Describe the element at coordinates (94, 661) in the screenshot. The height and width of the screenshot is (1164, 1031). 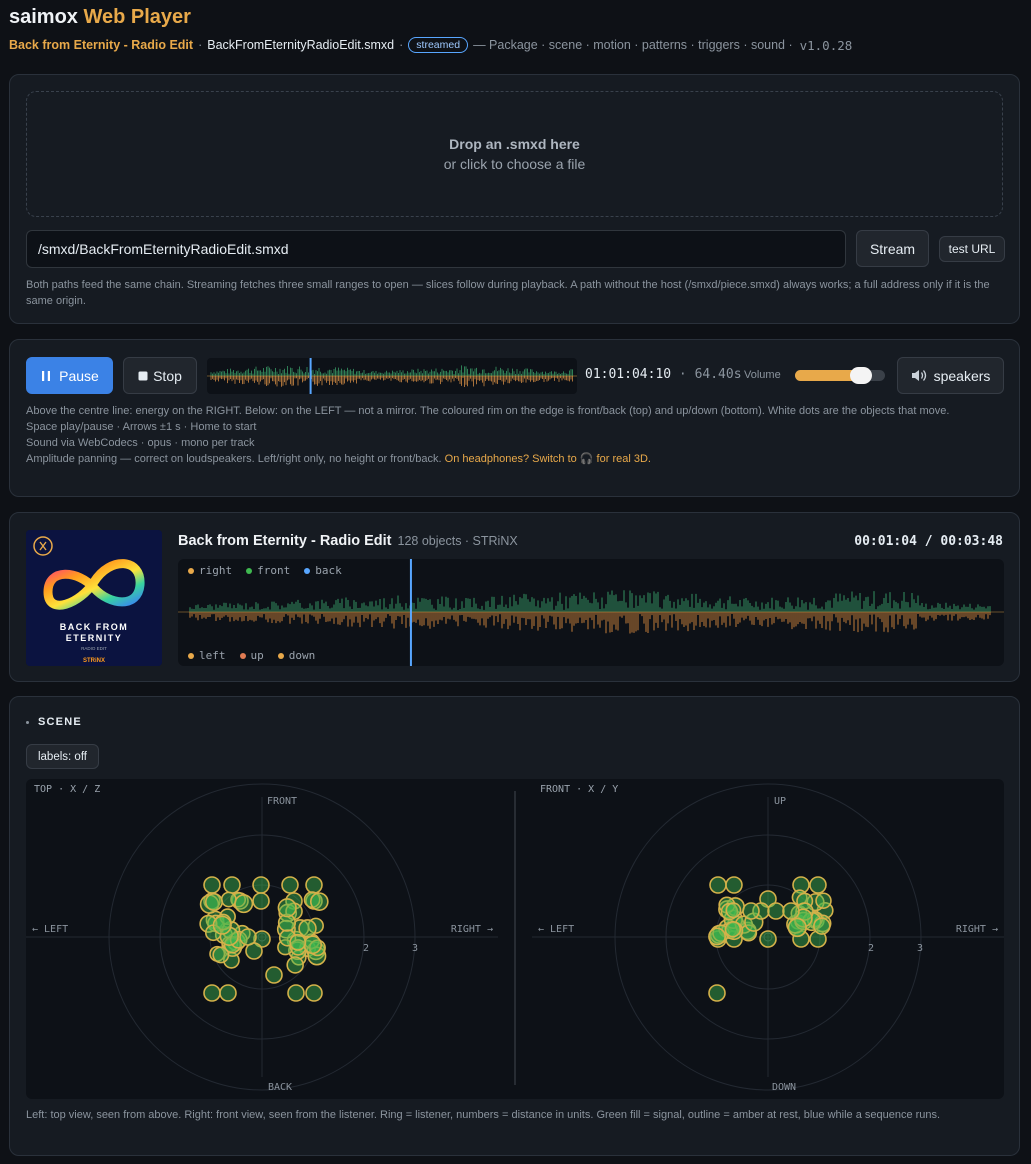
I see `cover-brand: STRiNX` at that location.